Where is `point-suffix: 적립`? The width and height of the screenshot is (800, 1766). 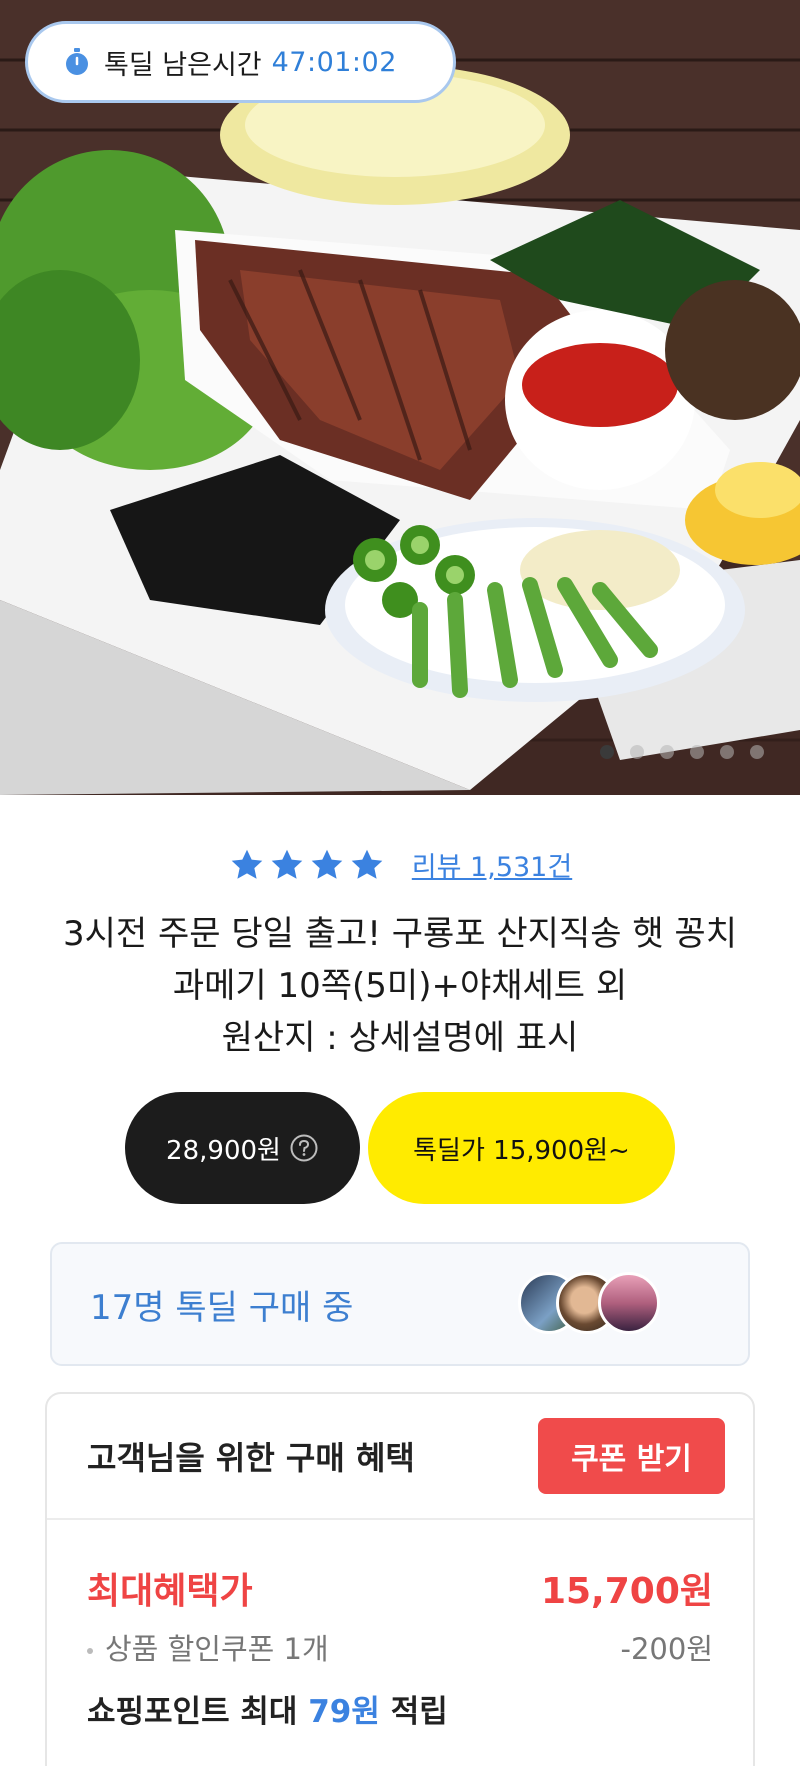
point-suffix: 적립 is located at coordinates (419, 1712).